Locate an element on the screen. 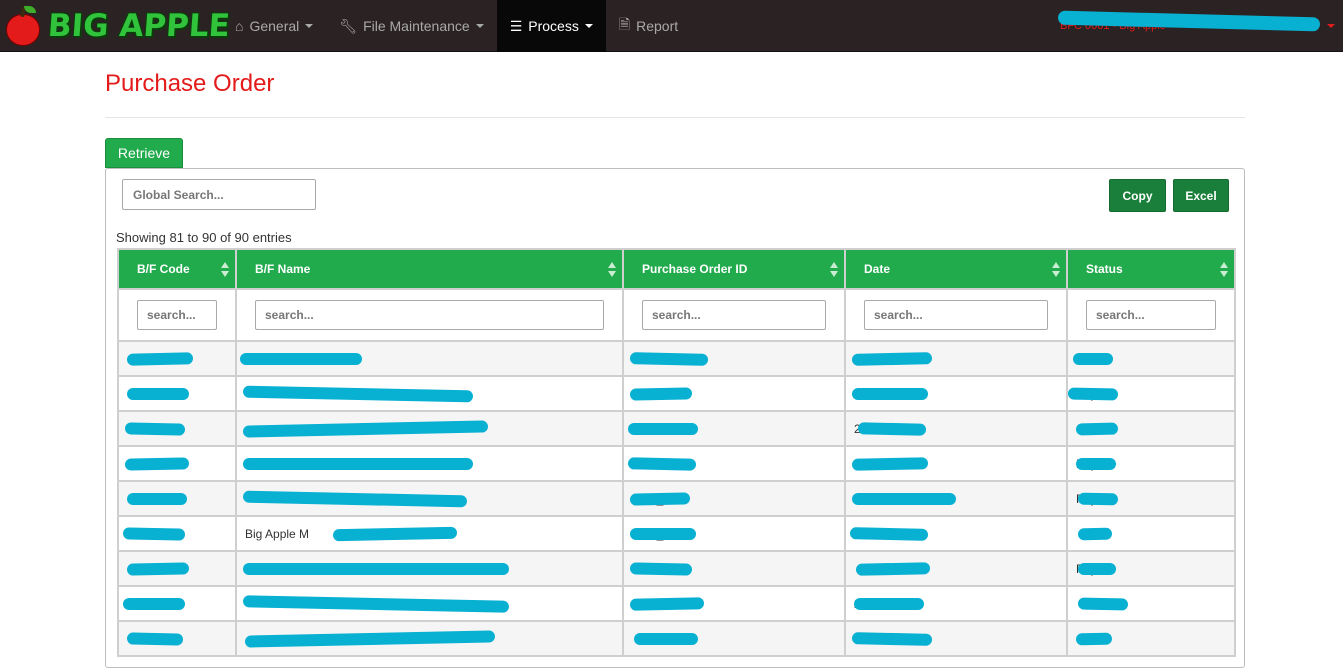 Image resolution: width=1343 pixels, height=668 pixels. table-row: BF Reject is located at coordinates (676, 463).